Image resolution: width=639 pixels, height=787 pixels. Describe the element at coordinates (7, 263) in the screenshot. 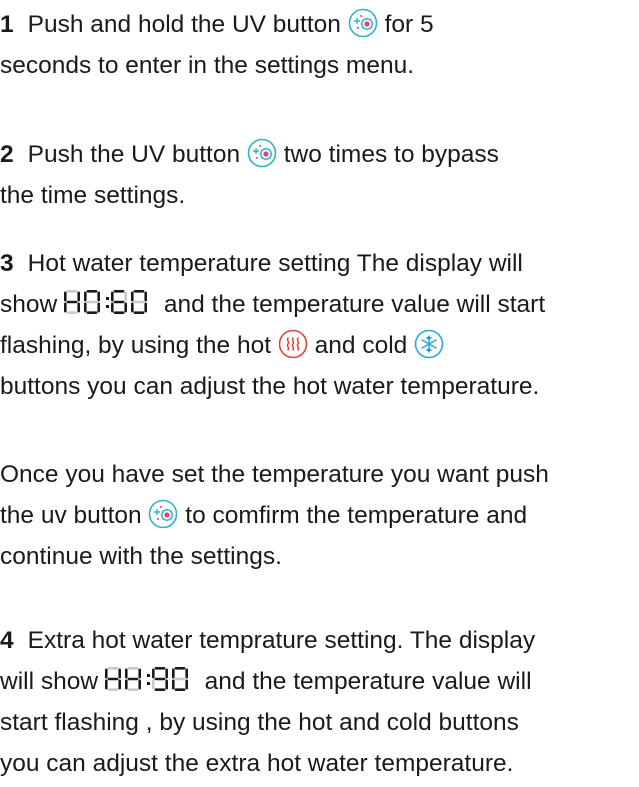

I see `step-number: 3` at that location.